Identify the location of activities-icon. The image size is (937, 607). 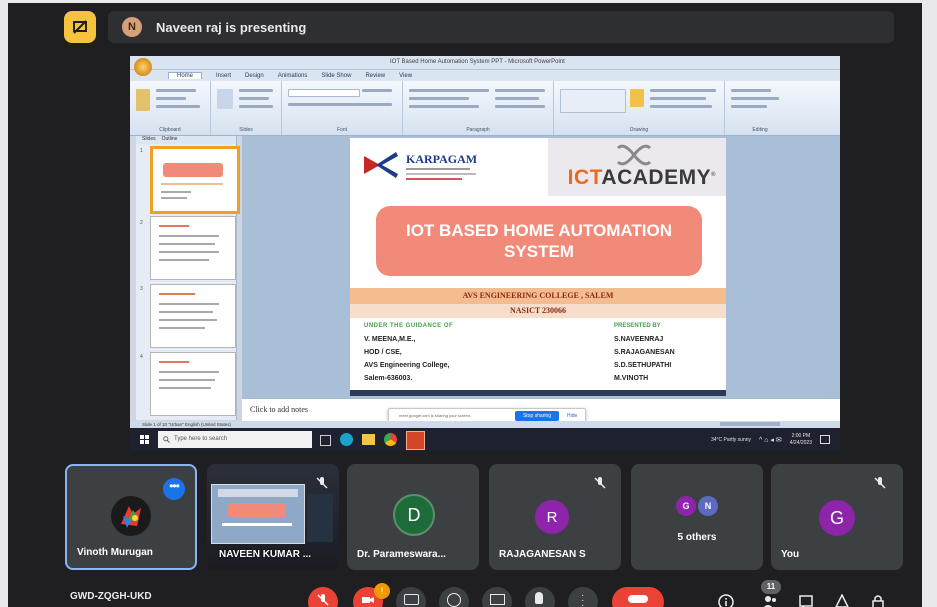
(842, 600).